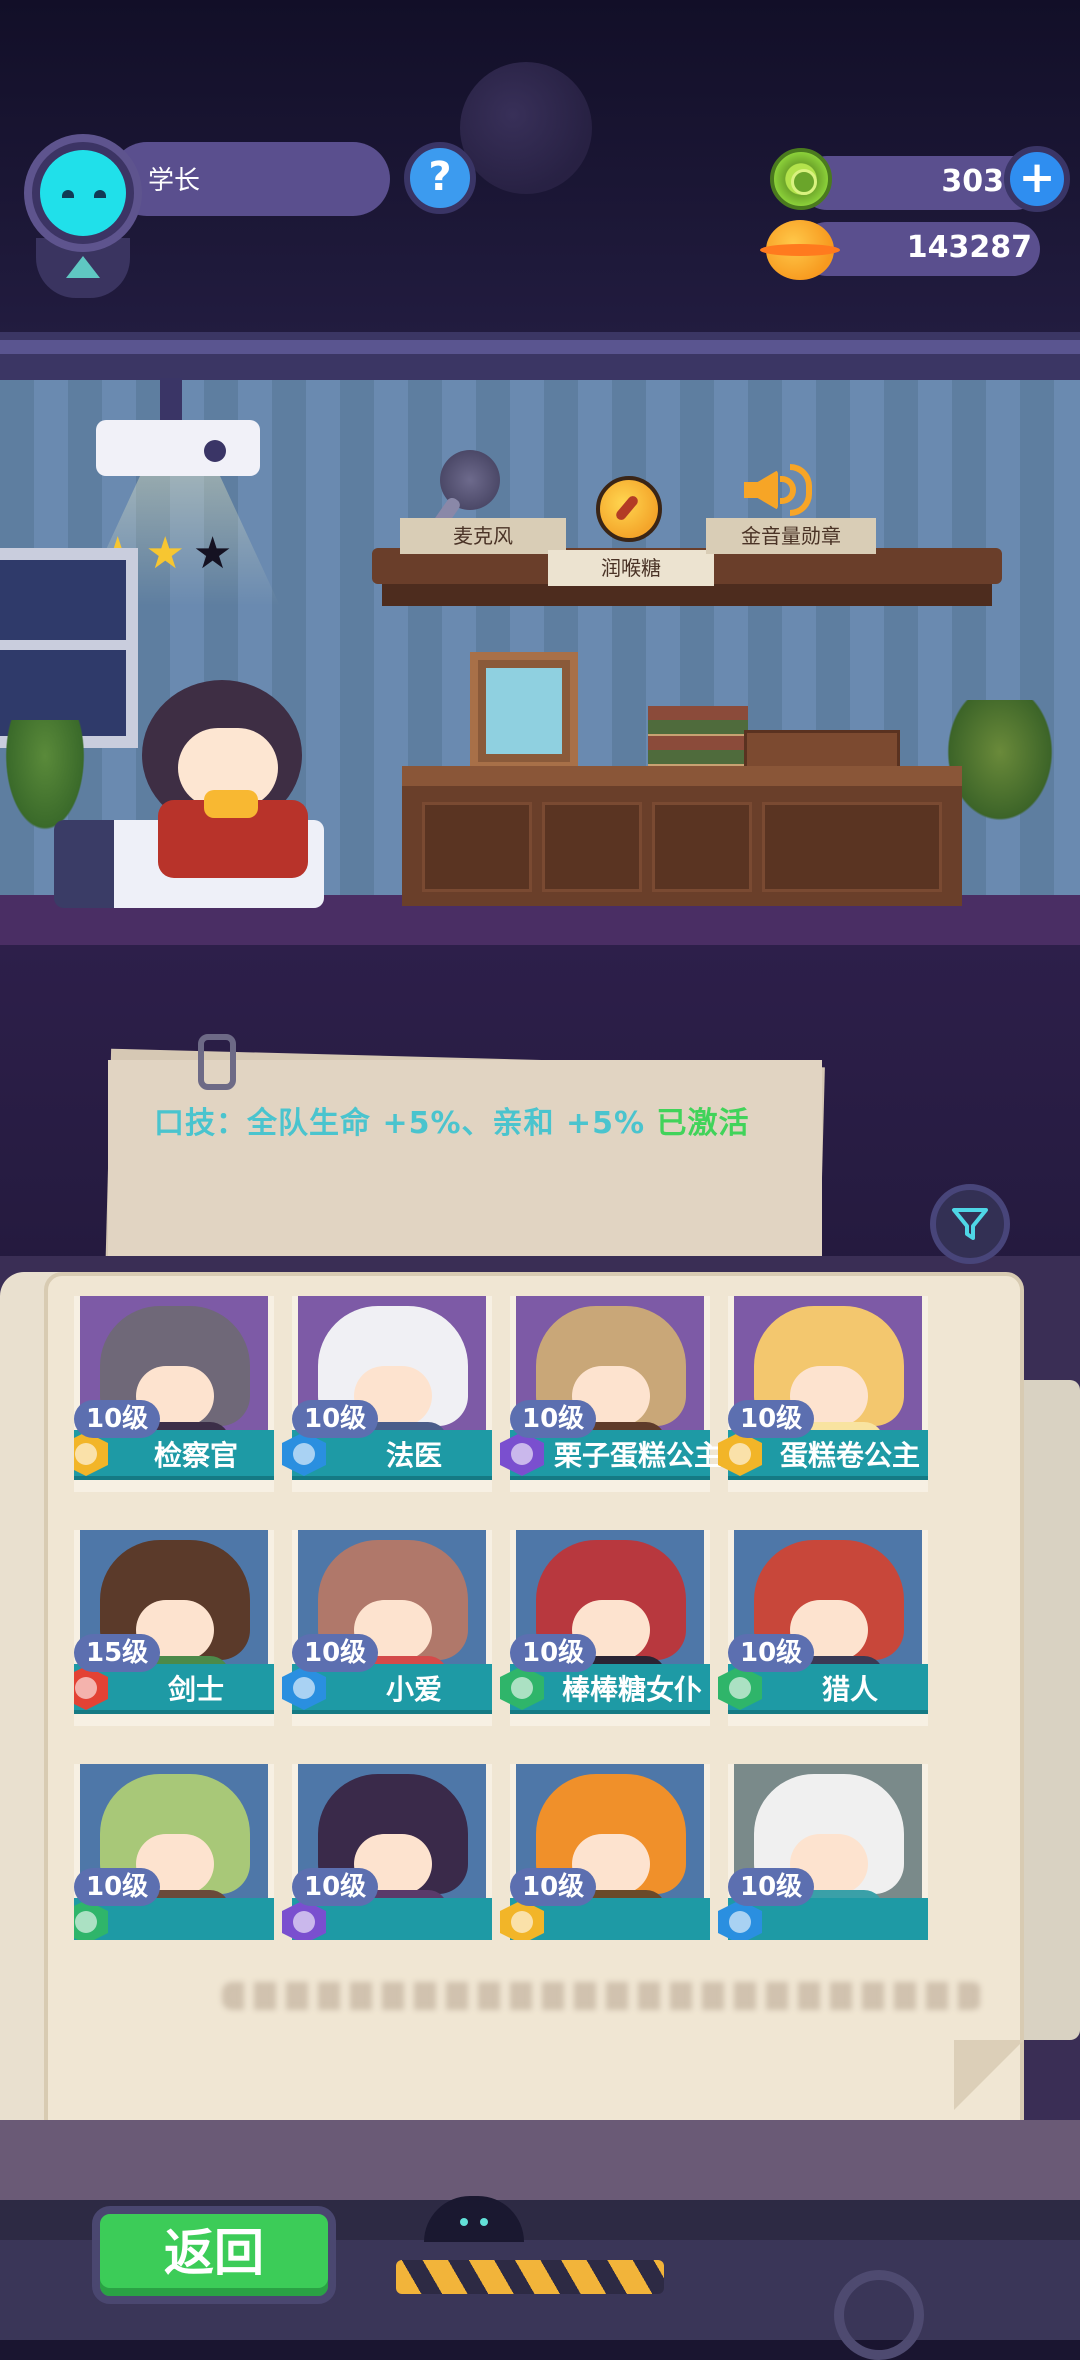 The image size is (1080, 2360). Describe the element at coordinates (215, 451) in the screenshot. I see `projector-lens-icon` at that location.